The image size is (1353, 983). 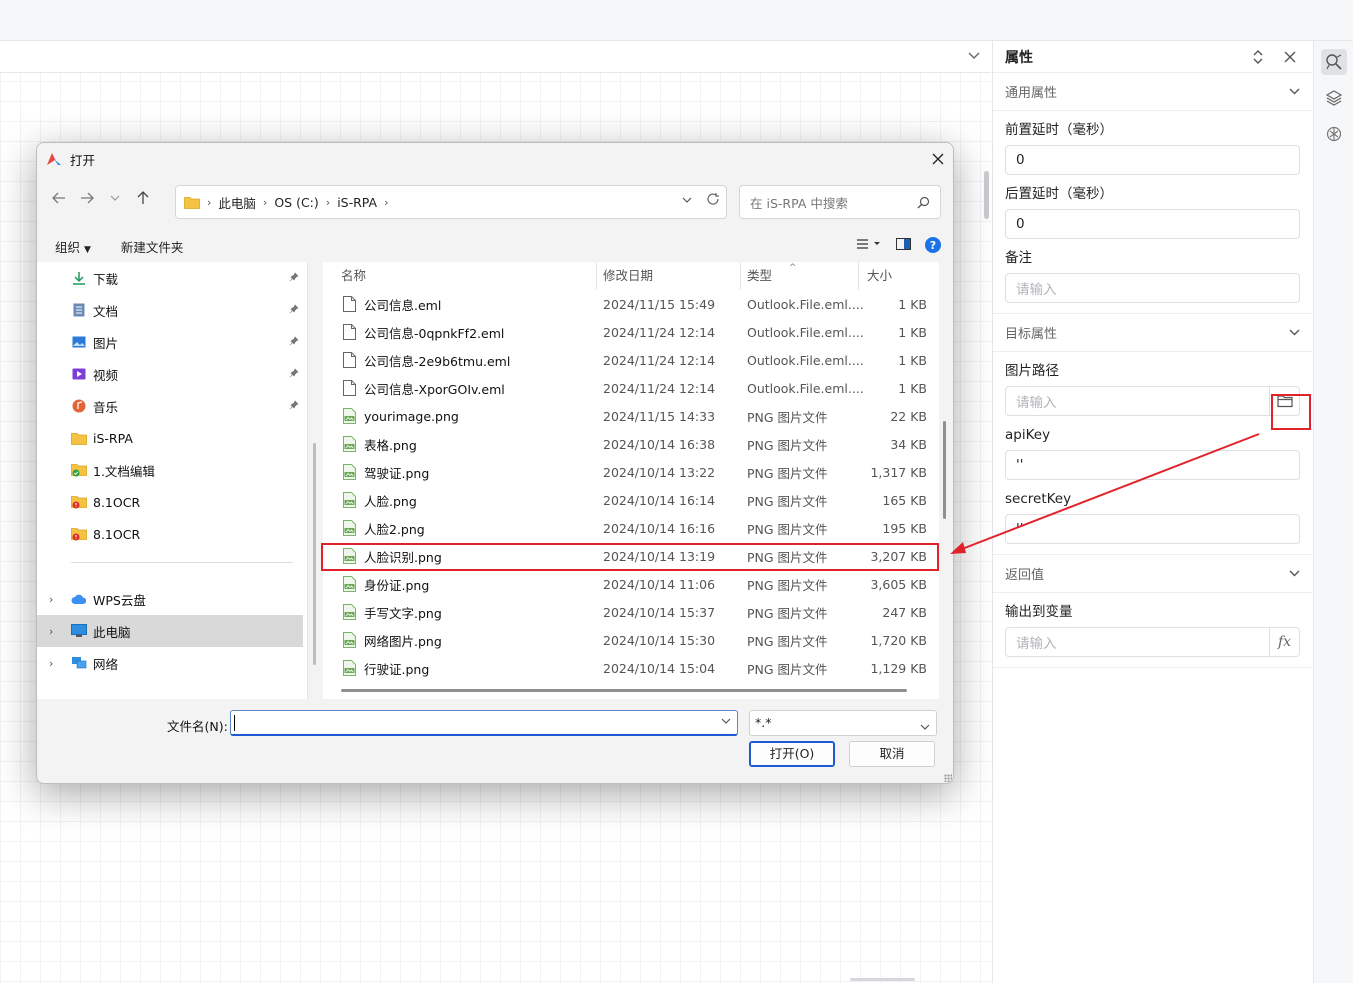 I want to click on expand-collapse-icon, so click(x=1258, y=57).